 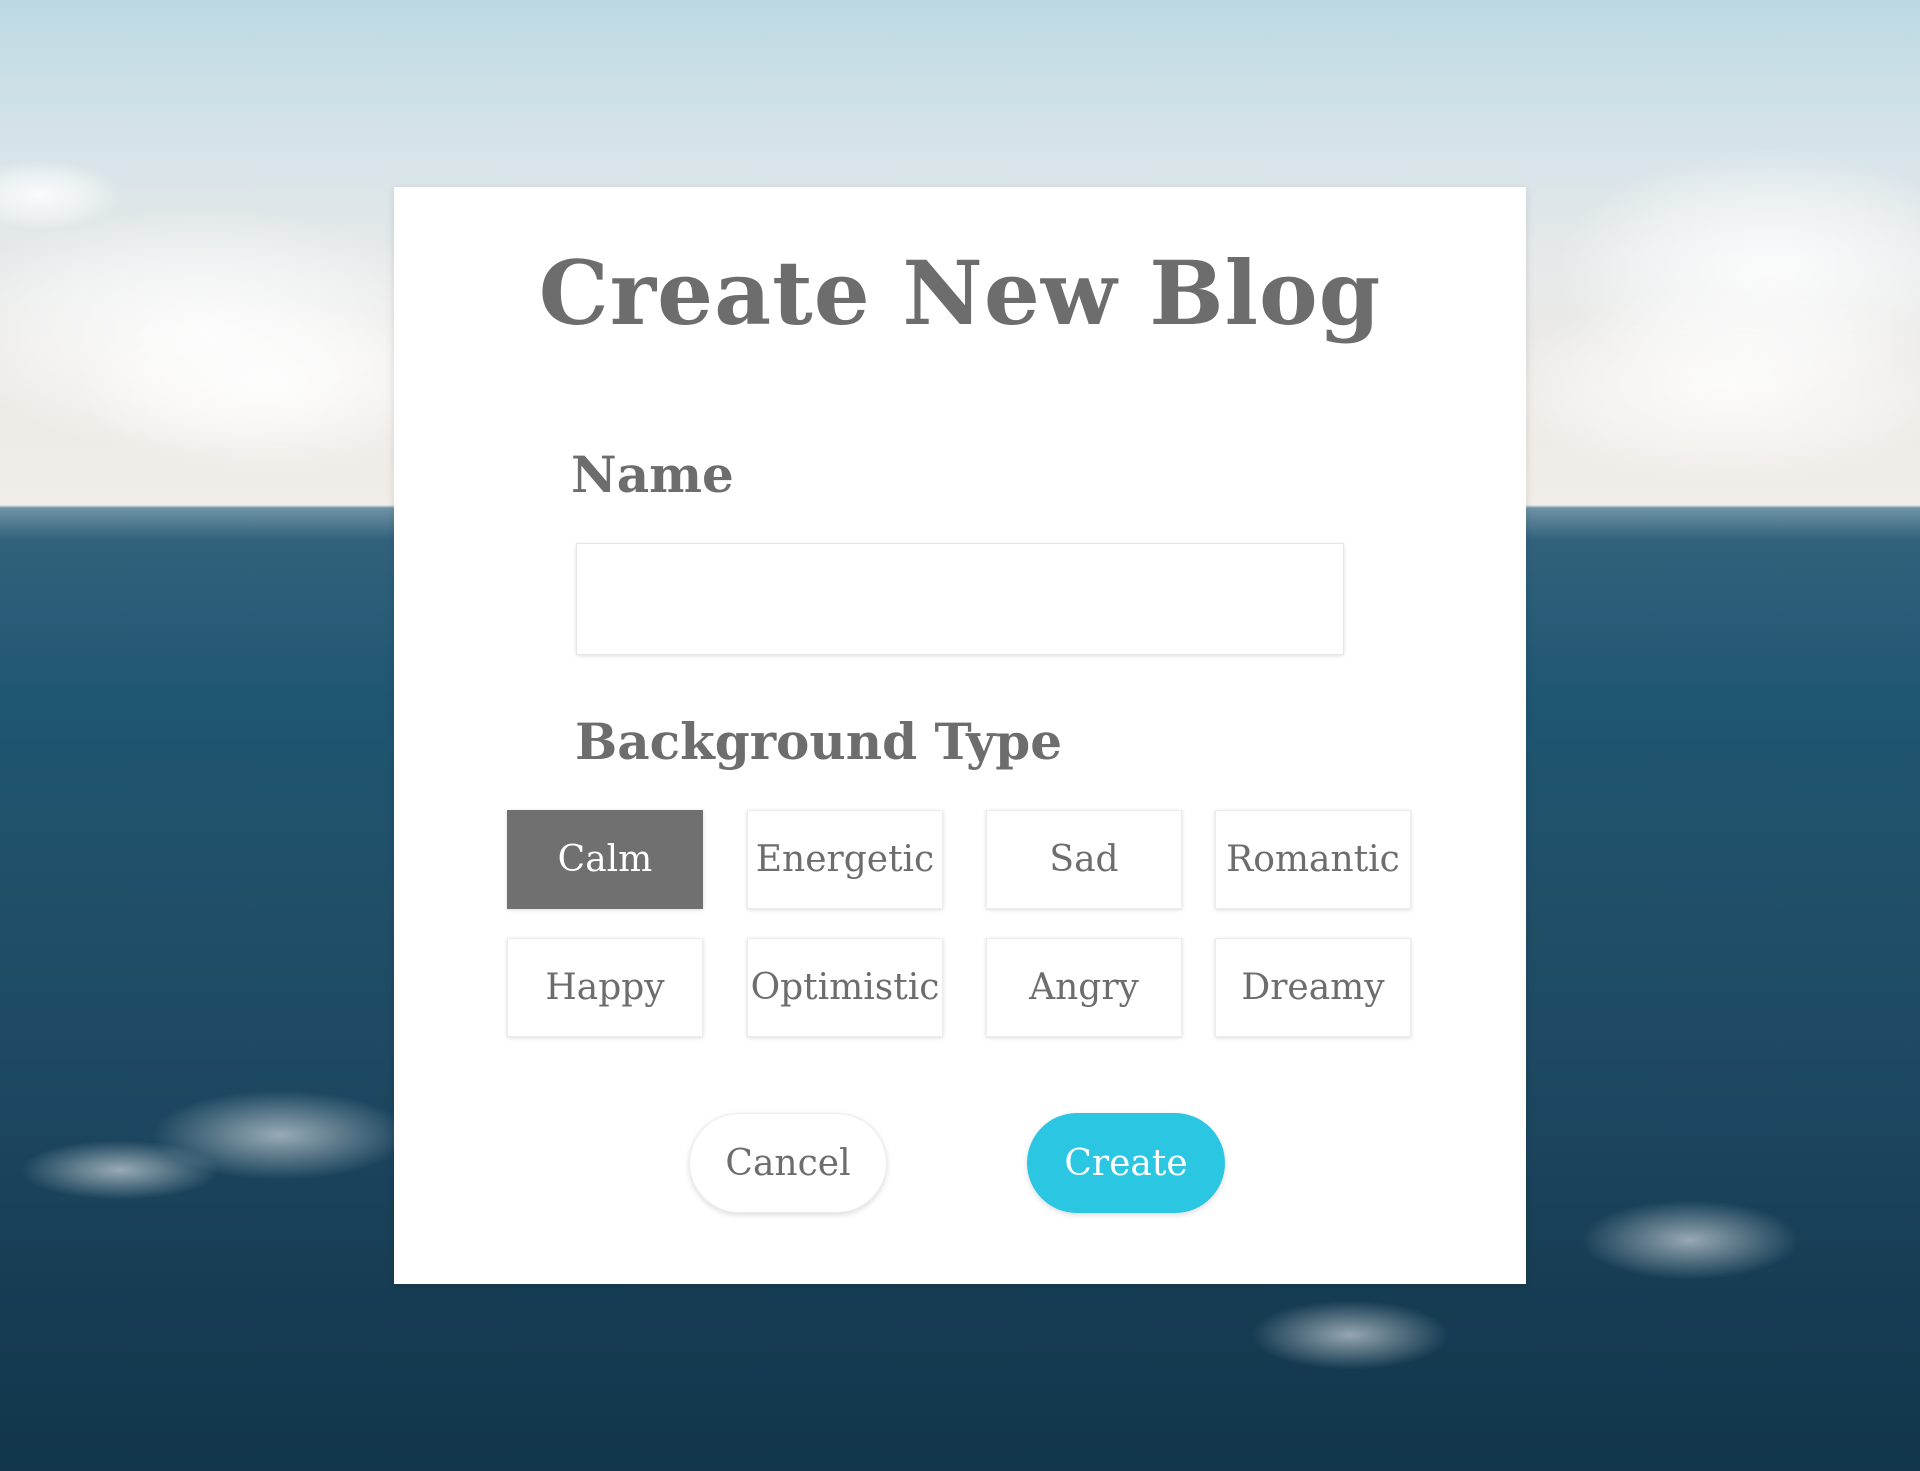 What do you see at coordinates (960, 293) in the screenshot?
I see `dialog-title: Create New Blog` at bounding box center [960, 293].